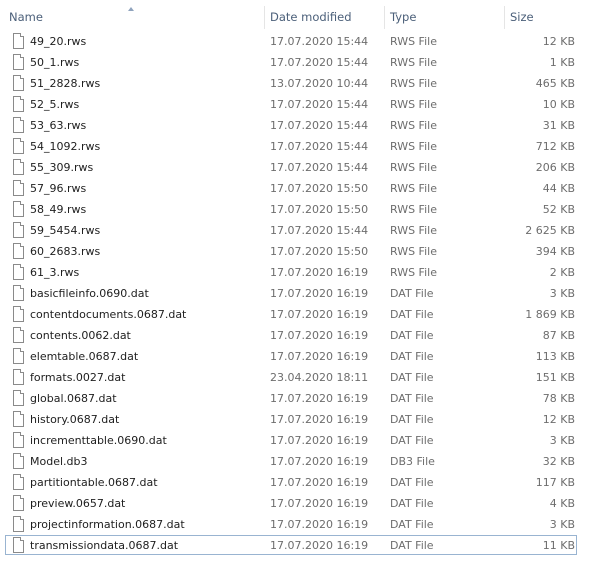 The image size is (589, 561). What do you see at coordinates (294, 210) in the screenshot?
I see `file-row: 58_49.rws 17.07.2020 15:50 RWS File 52 KB` at bounding box center [294, 210].